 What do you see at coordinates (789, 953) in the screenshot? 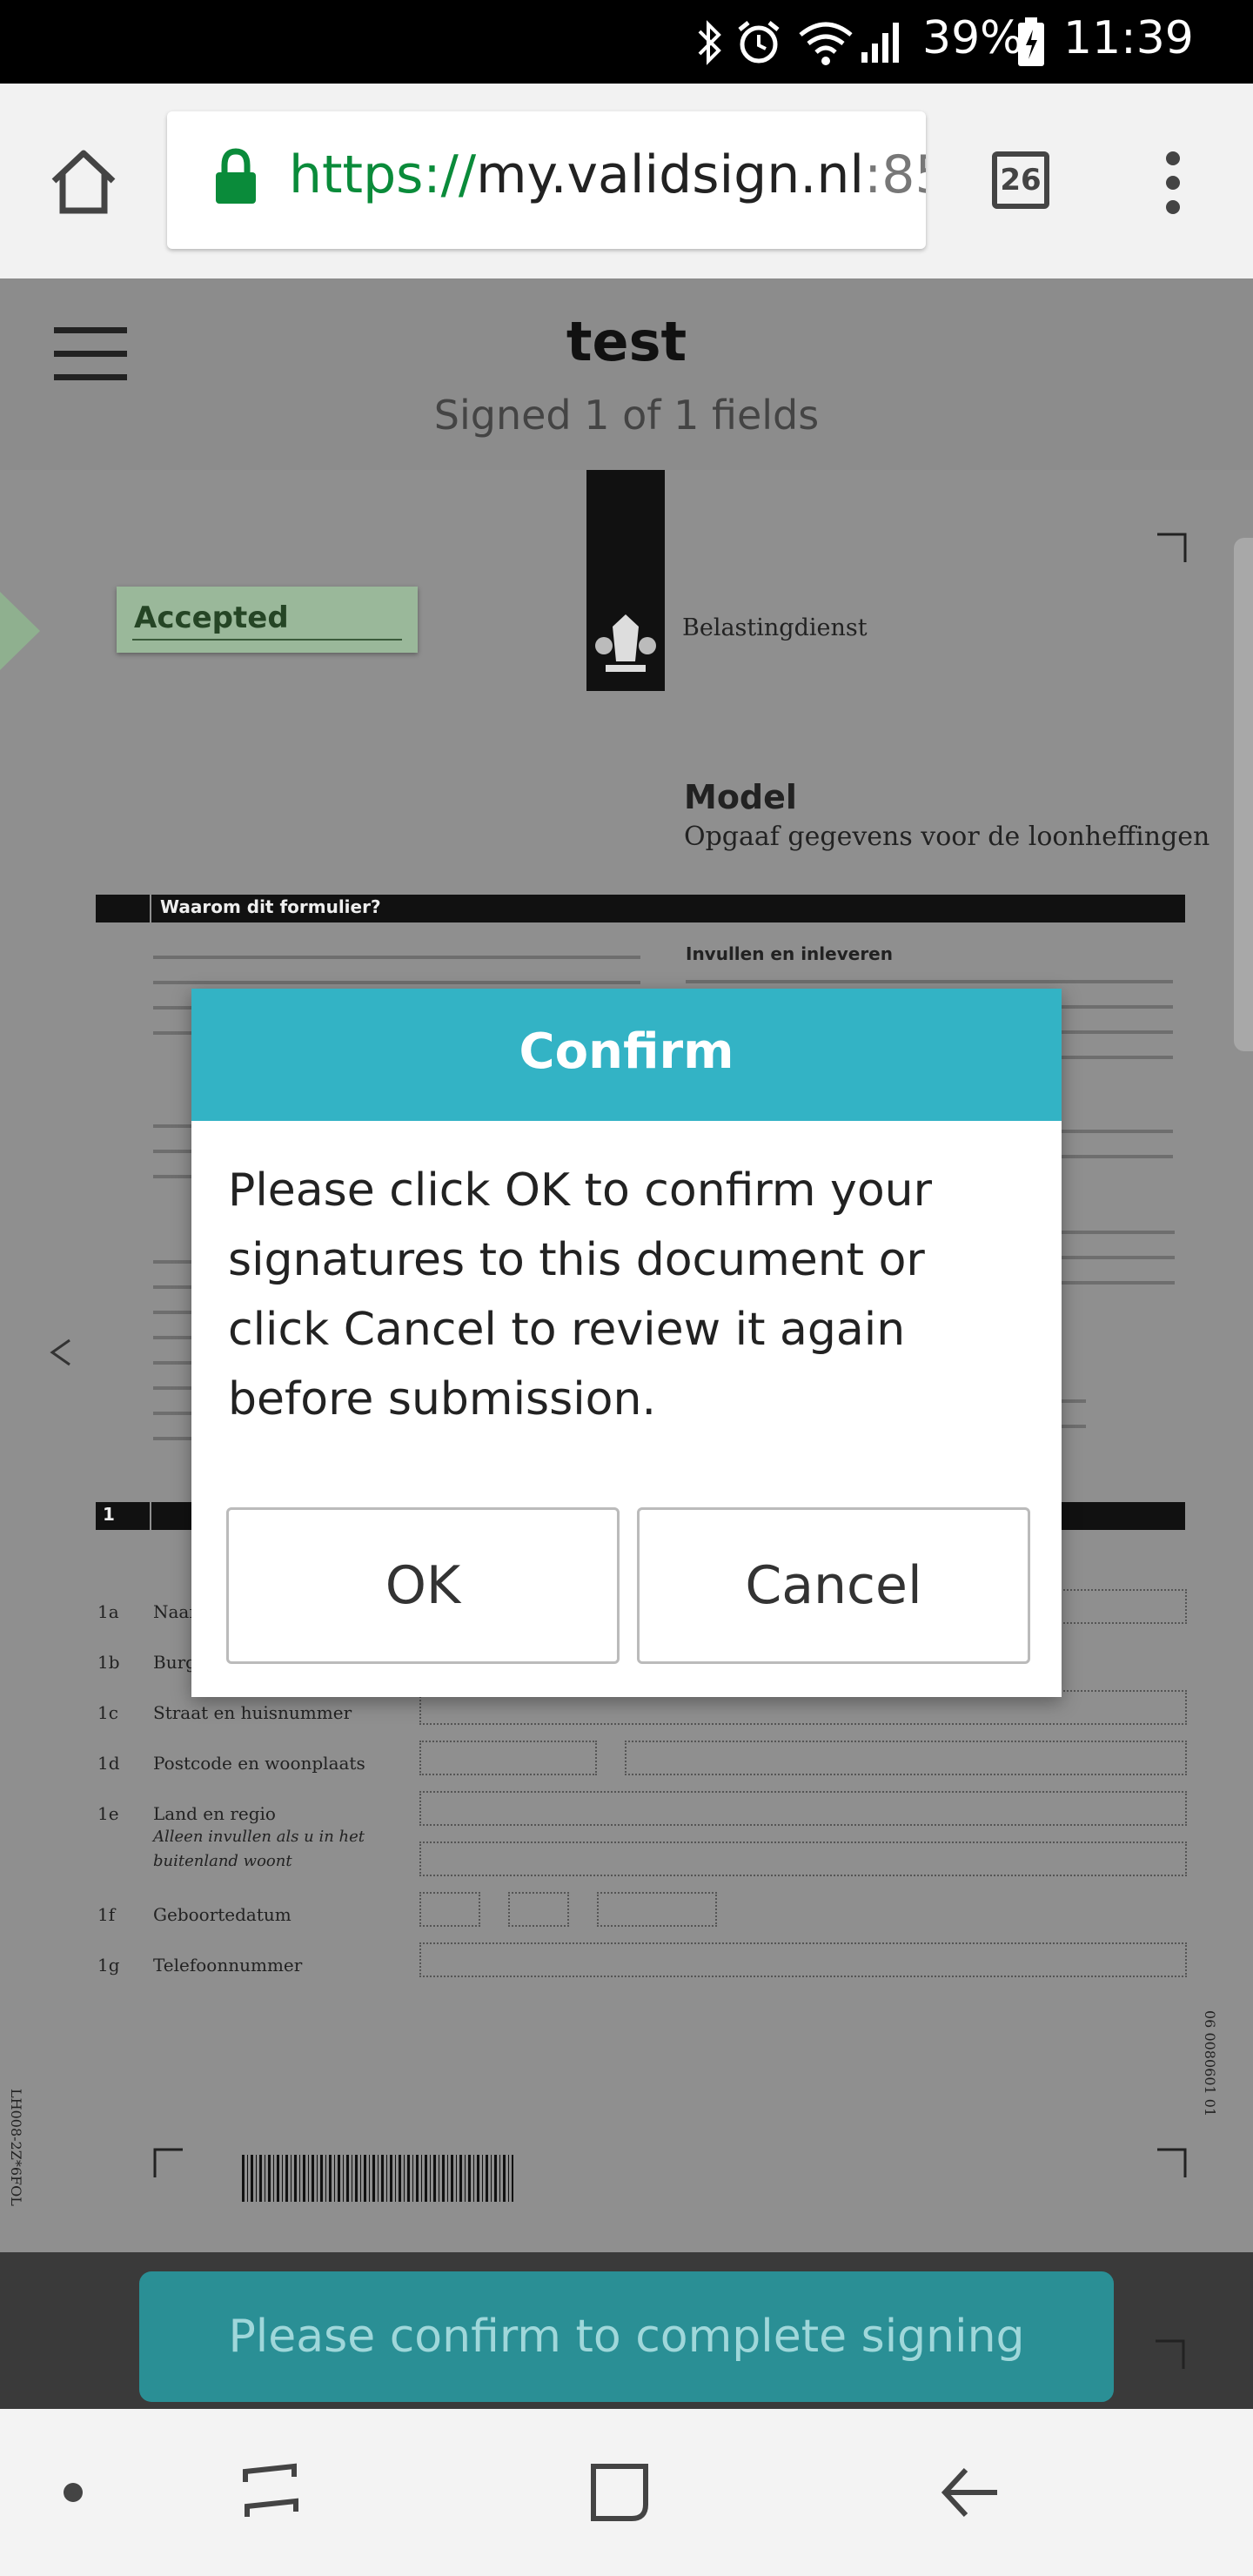
I see `right-column-heading: Invullen en inleveren` at bounding box center [789, 953].